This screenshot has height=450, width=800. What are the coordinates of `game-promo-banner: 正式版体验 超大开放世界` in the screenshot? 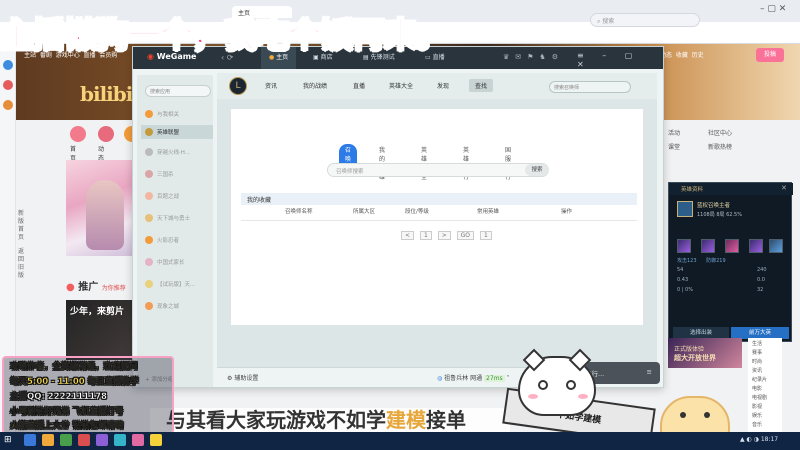 It's located at (705, 353).